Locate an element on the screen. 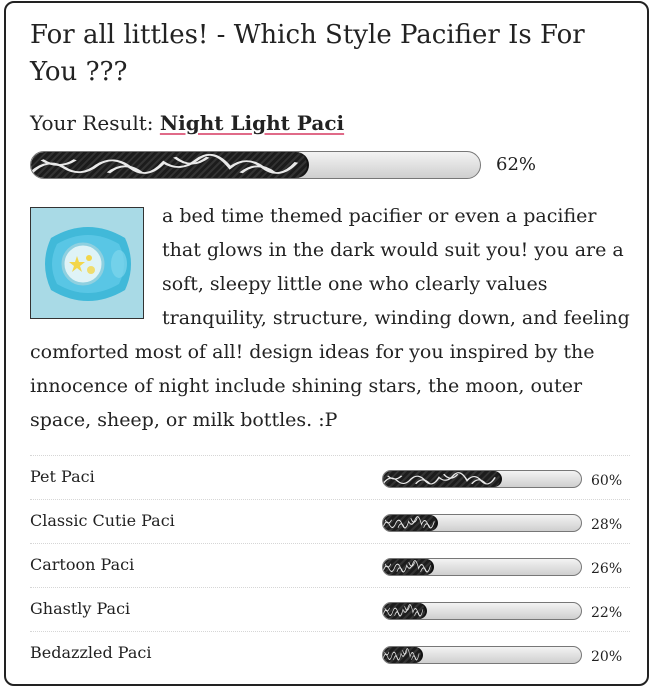 This screenshot has height=691, width=656. result-progress-bar is located at coordinates (255, 165).